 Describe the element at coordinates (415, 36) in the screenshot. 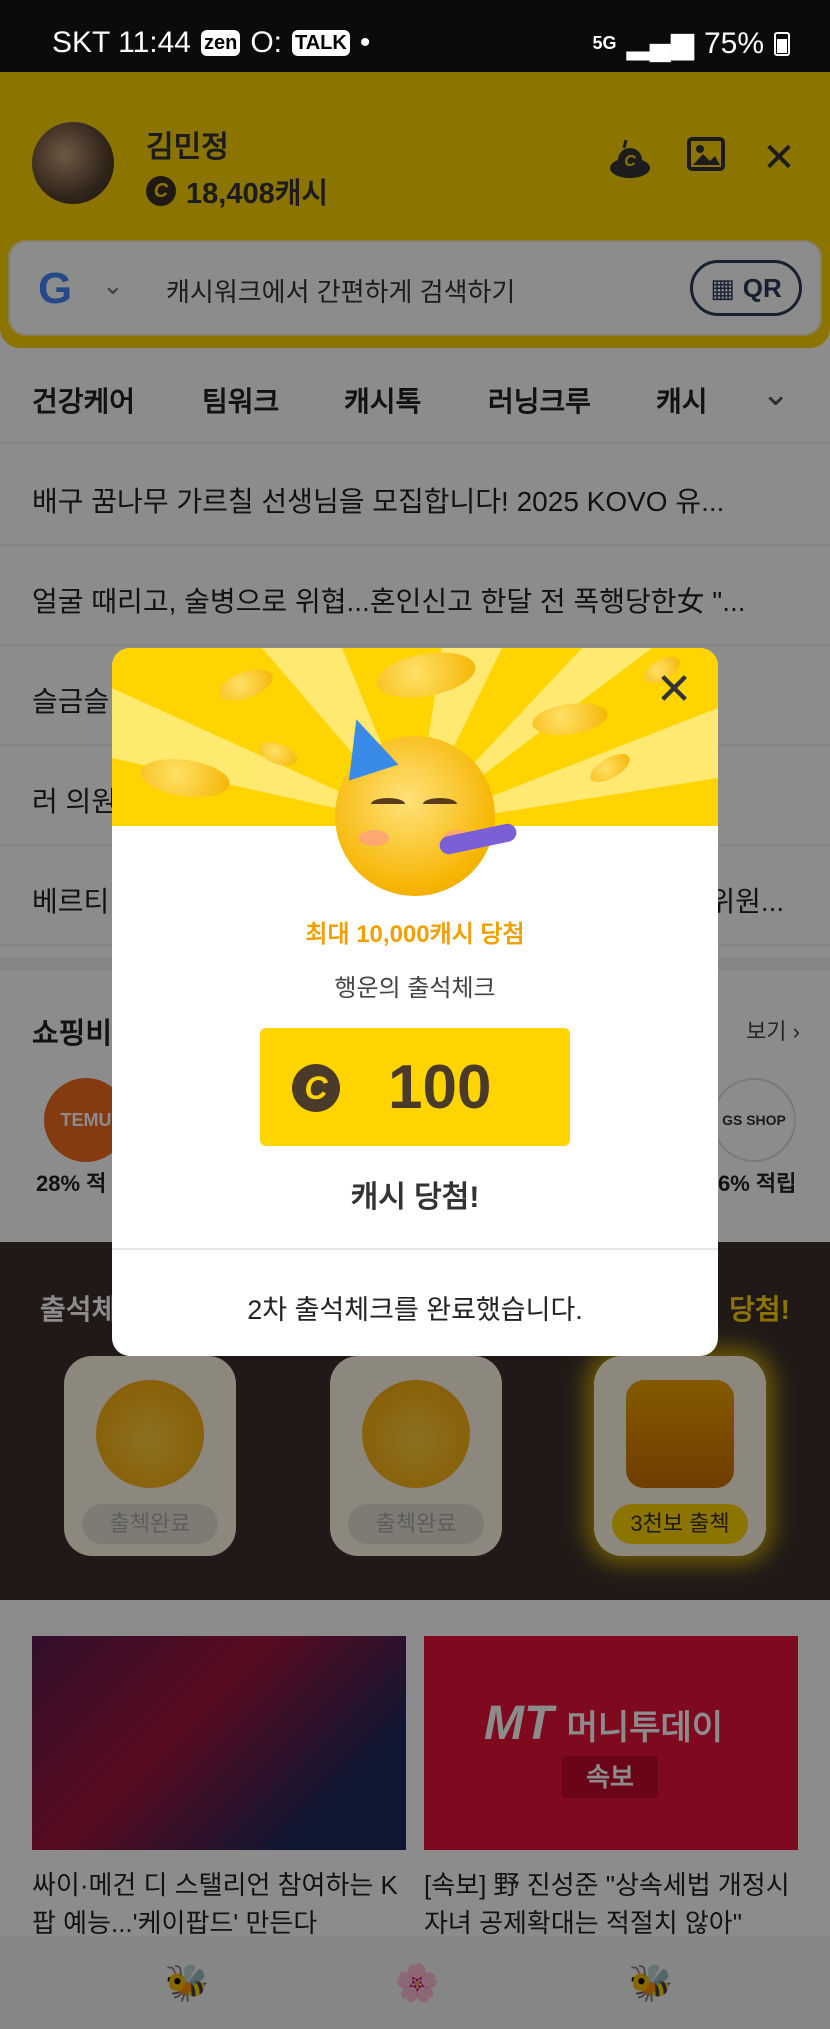

I see `status-bar: SKT 11:44 zen O: TALK • 5G ▂▄▆ 75%` at that location.